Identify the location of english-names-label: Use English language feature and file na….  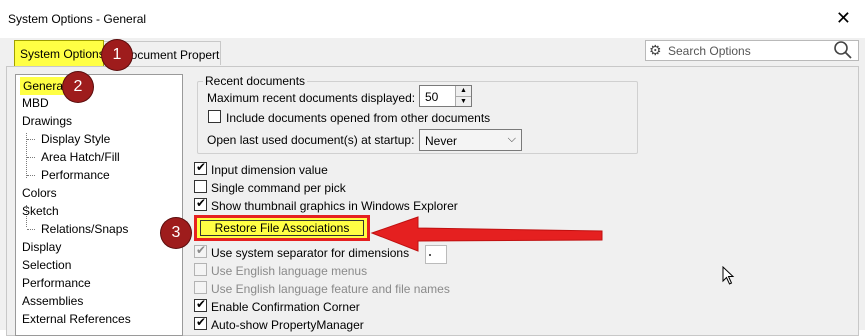
(330, 289).